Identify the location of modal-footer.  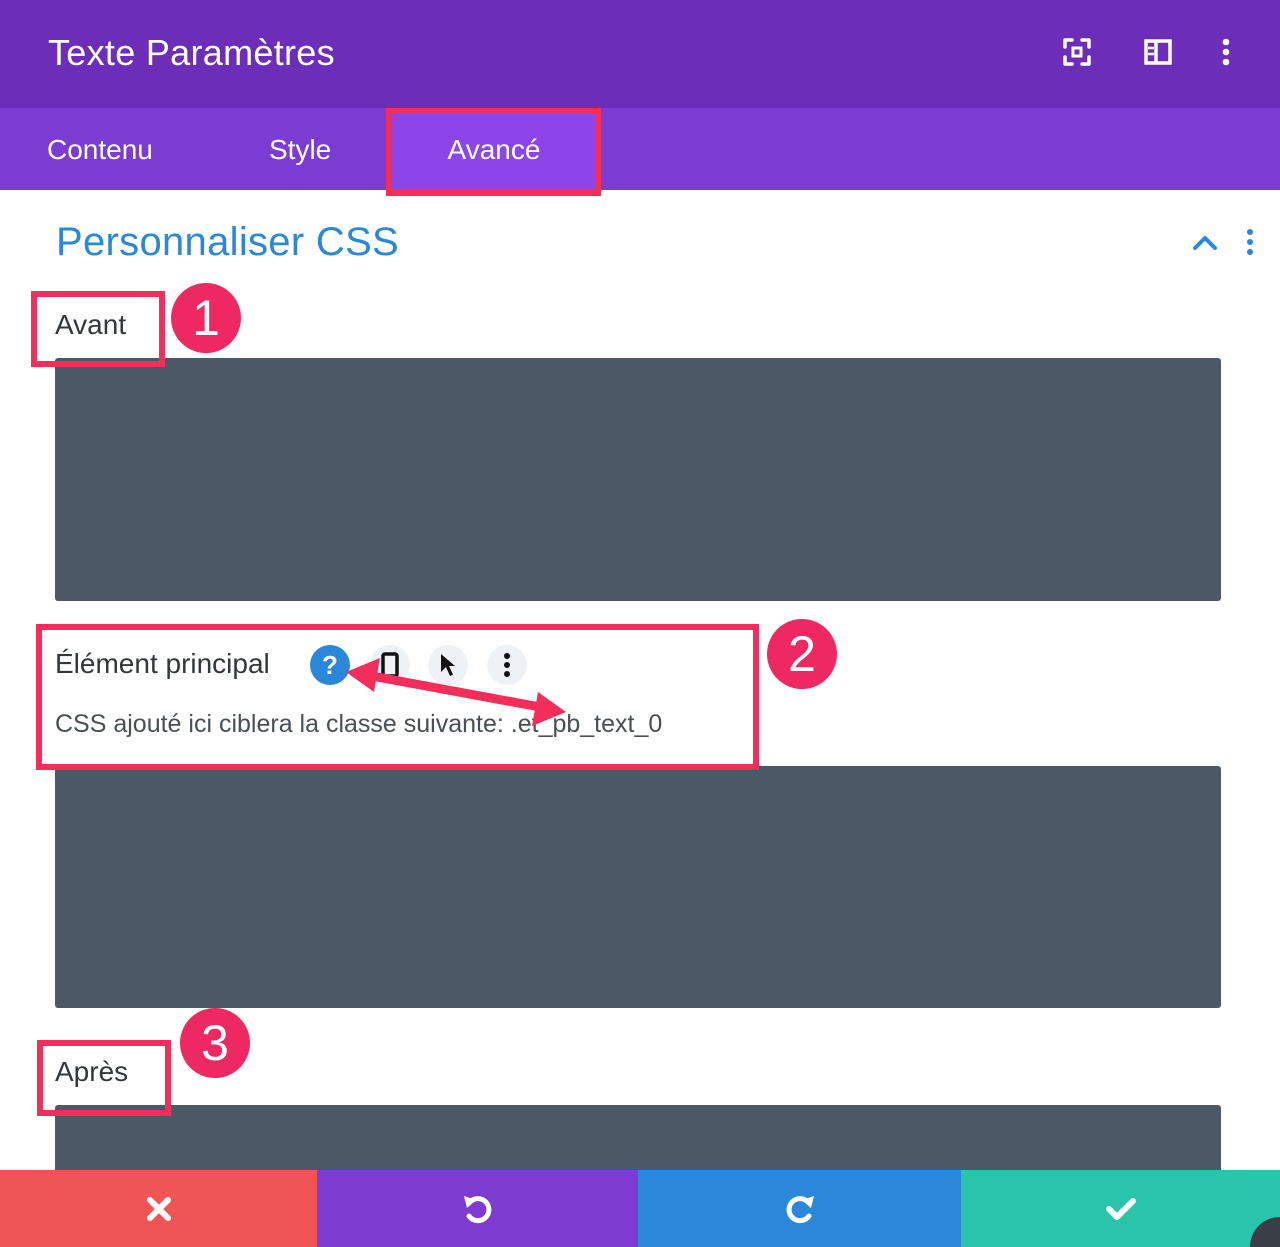
(640, 1208).